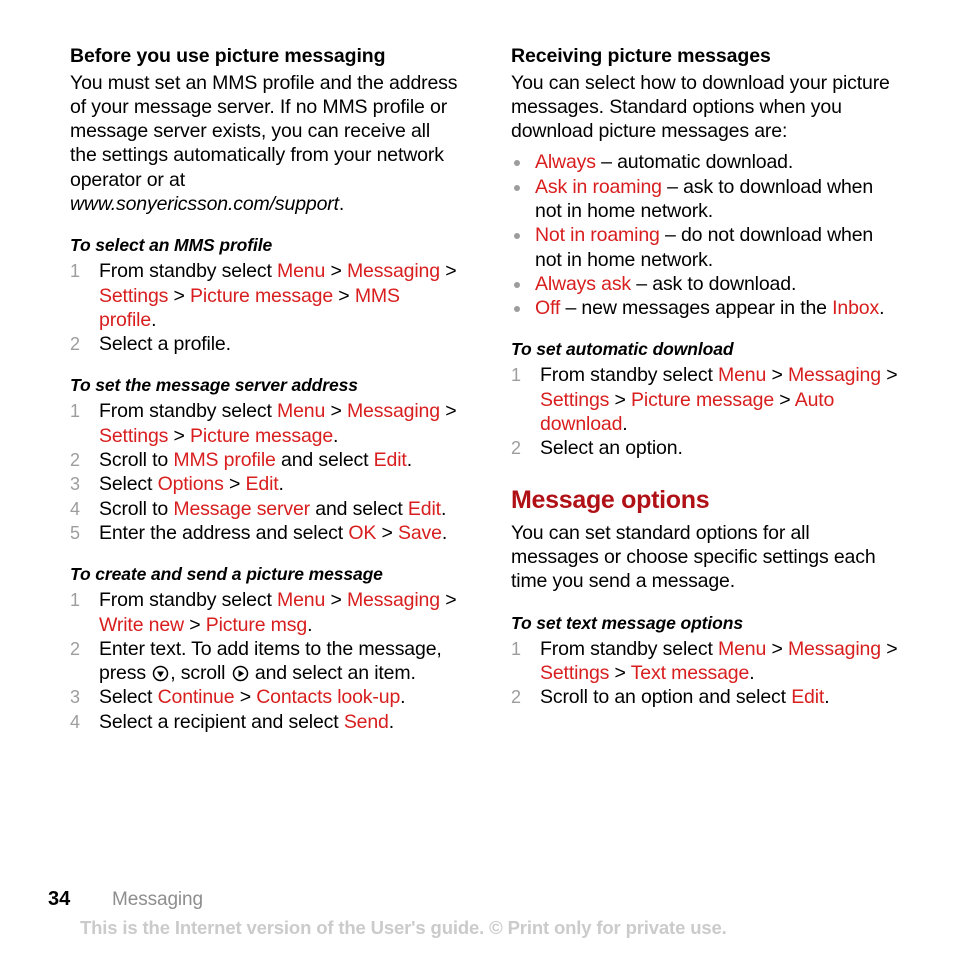 The height and width of the screenshot is (954, 954). I want to click on step-text: – ask to download., so click(714, 283).